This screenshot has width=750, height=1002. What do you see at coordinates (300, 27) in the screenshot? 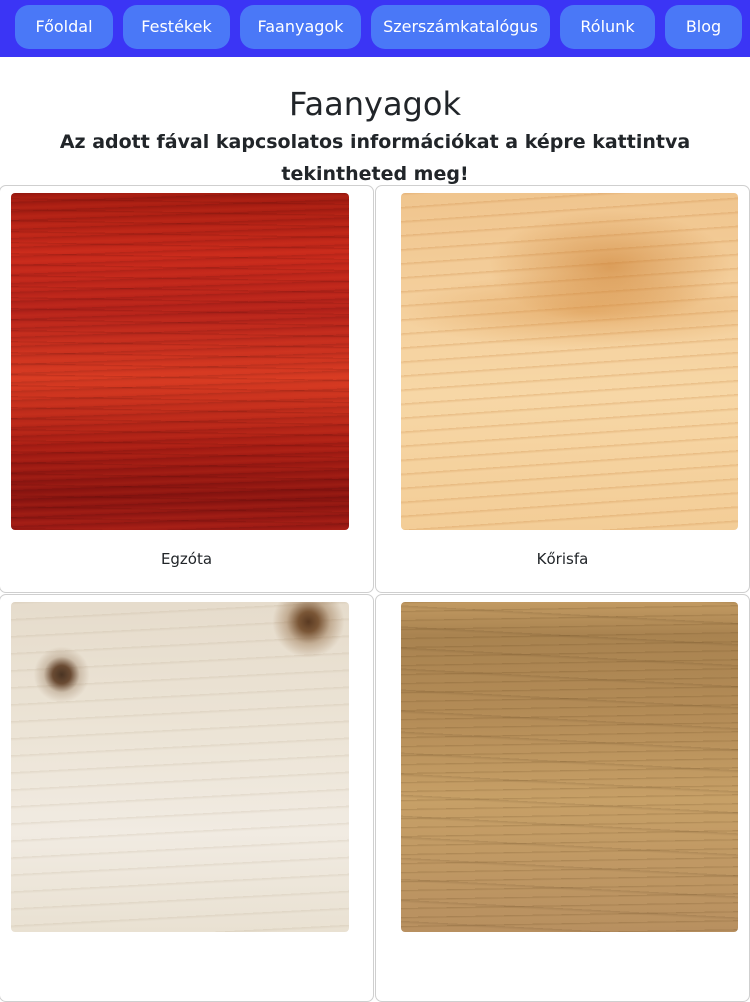
I see `nav-button-faanyagok: Faanyagok` at bounding box center [300, 27].